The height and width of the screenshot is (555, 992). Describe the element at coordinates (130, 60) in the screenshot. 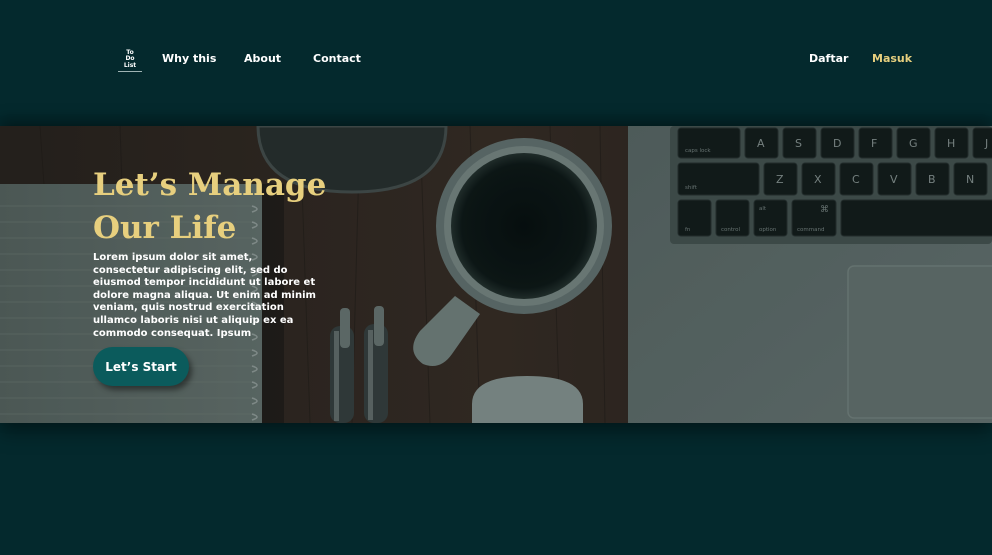

I see `todo-list-logo: To Do List` at that location.